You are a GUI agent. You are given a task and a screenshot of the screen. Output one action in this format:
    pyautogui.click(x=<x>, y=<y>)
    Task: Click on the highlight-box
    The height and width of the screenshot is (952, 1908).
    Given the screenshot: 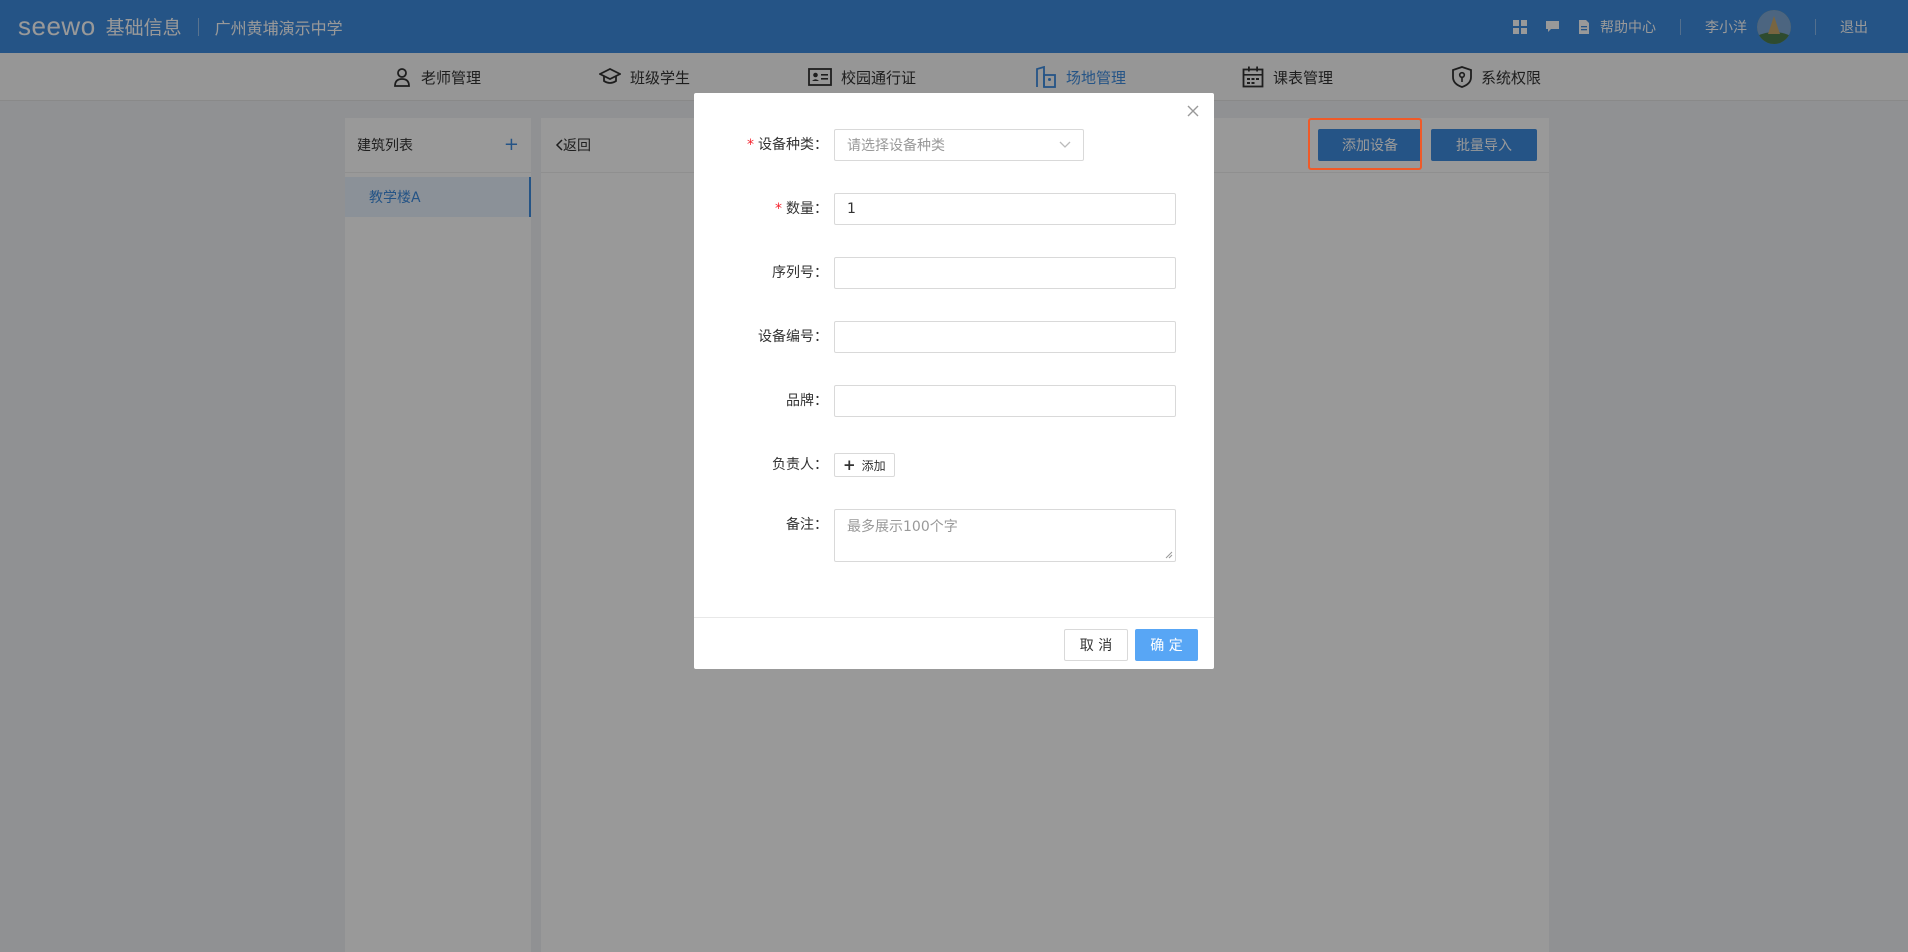 What is the action you would take?
    pyautogui.click(x=1365, y=144)
    